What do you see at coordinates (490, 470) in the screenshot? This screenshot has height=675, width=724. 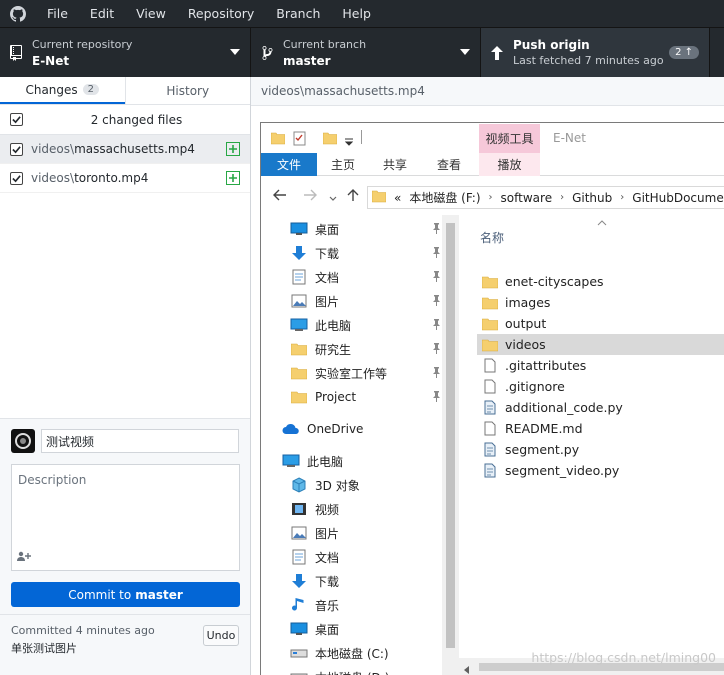 I see `python-file-icon` at bounding box center [490, 470].